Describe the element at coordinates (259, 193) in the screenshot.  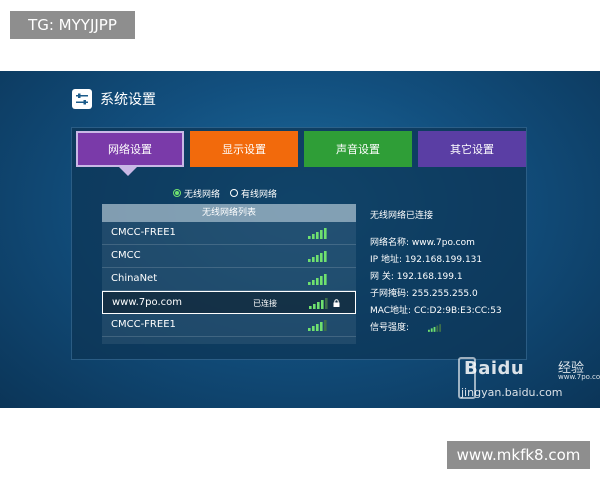
I see `radio-wired-label: 有线网络` at that location.